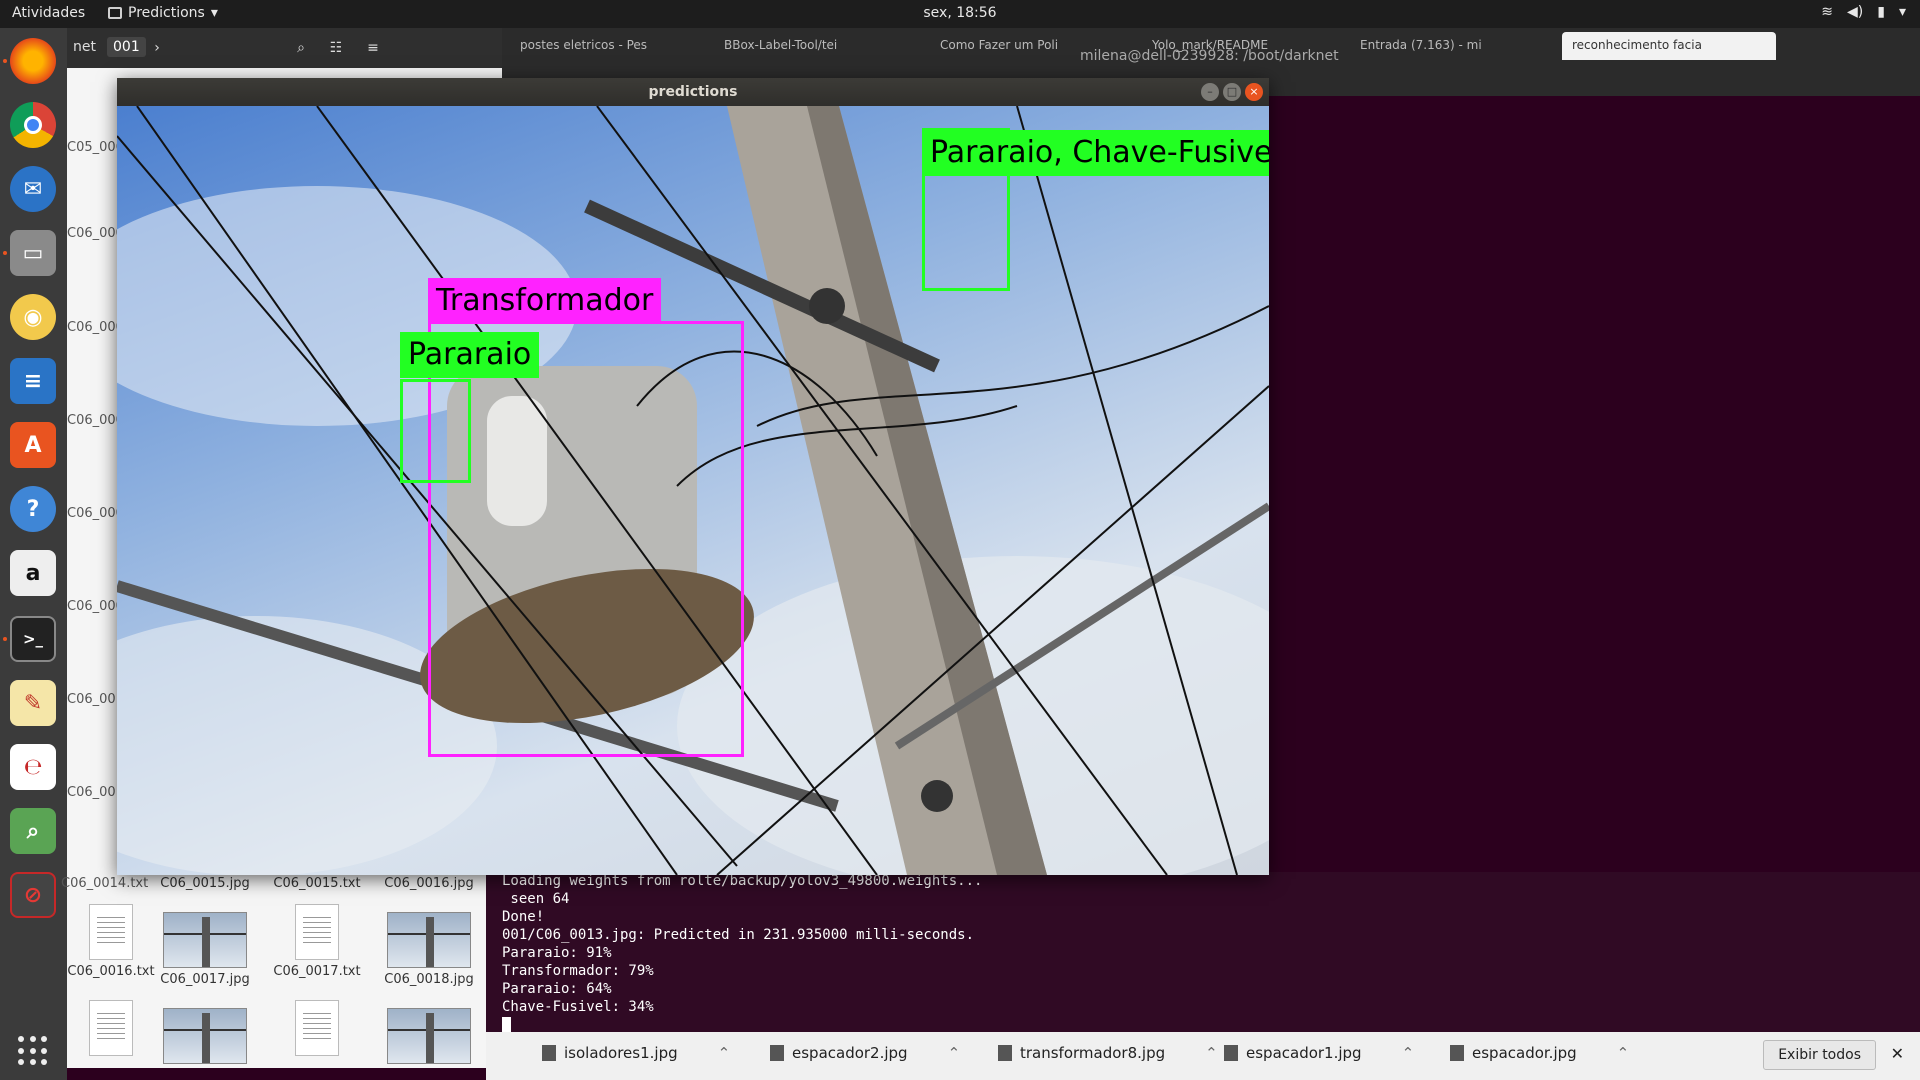 This screenshot has width=1920, height=1080. Describe the element at coordinates (317, 883) in the screenshot. I see `file-item: C06_0015.txt` at that location.